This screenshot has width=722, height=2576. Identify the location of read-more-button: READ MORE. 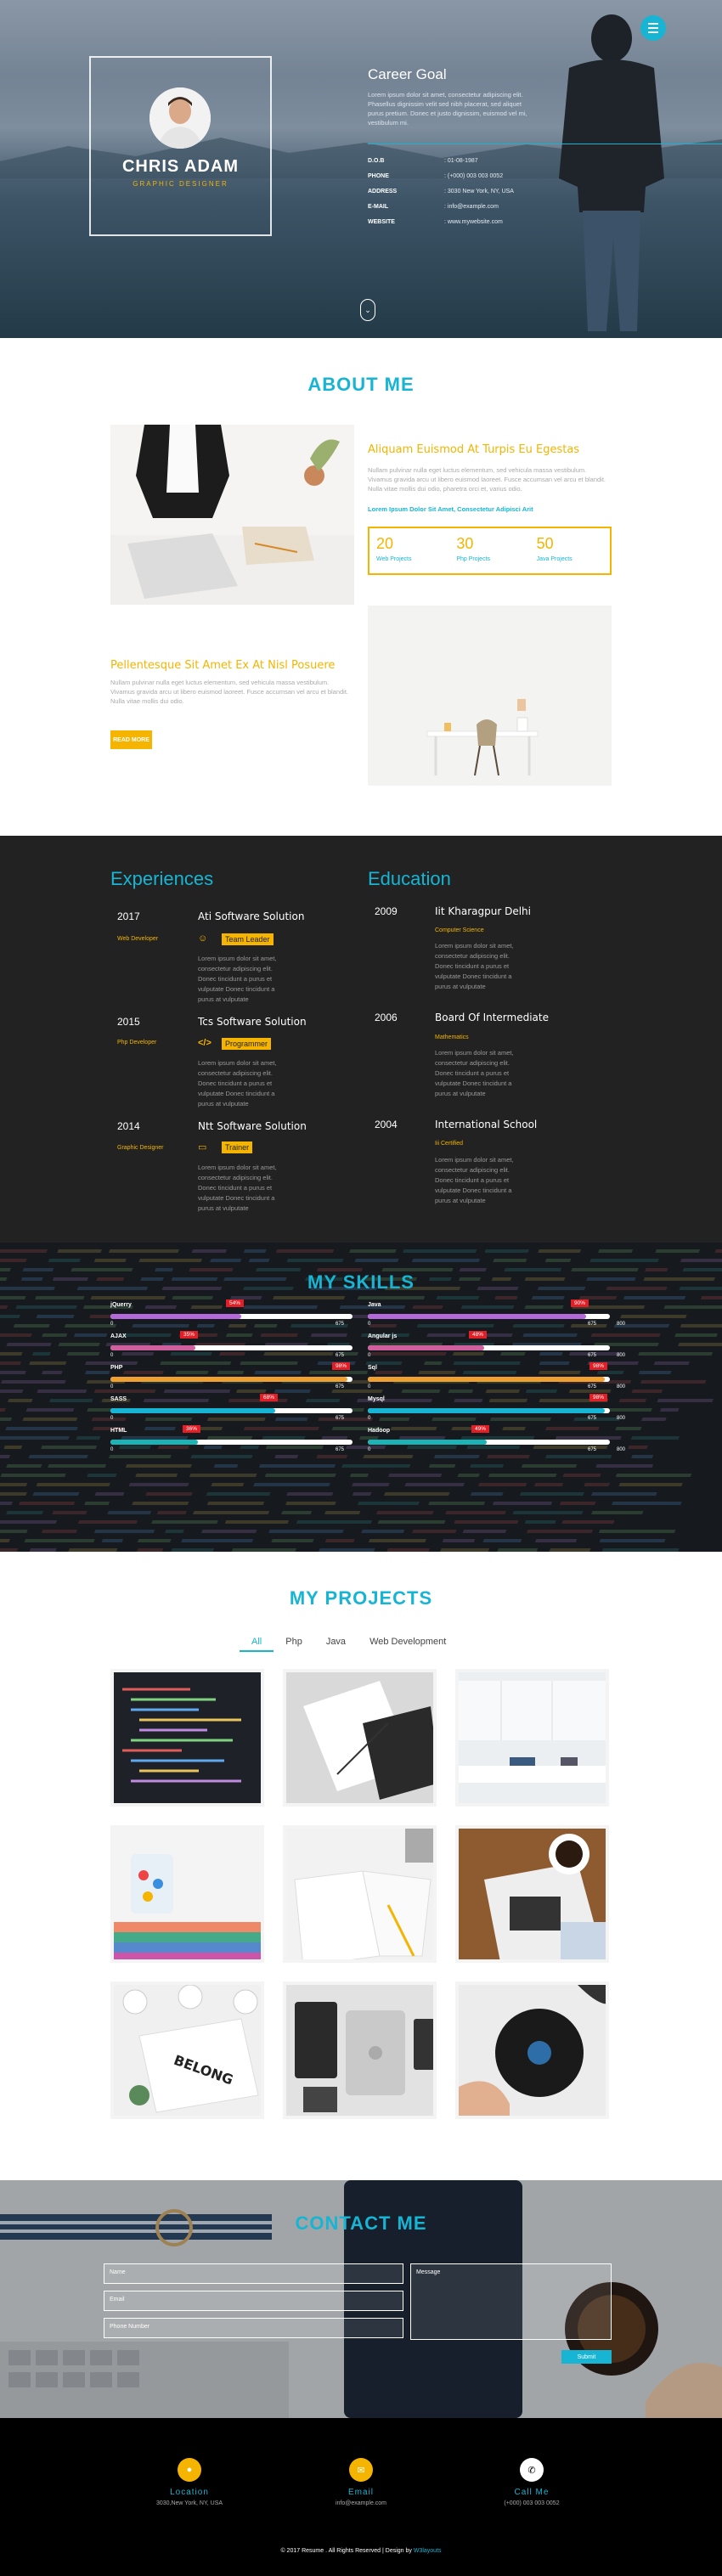
(131, 739).